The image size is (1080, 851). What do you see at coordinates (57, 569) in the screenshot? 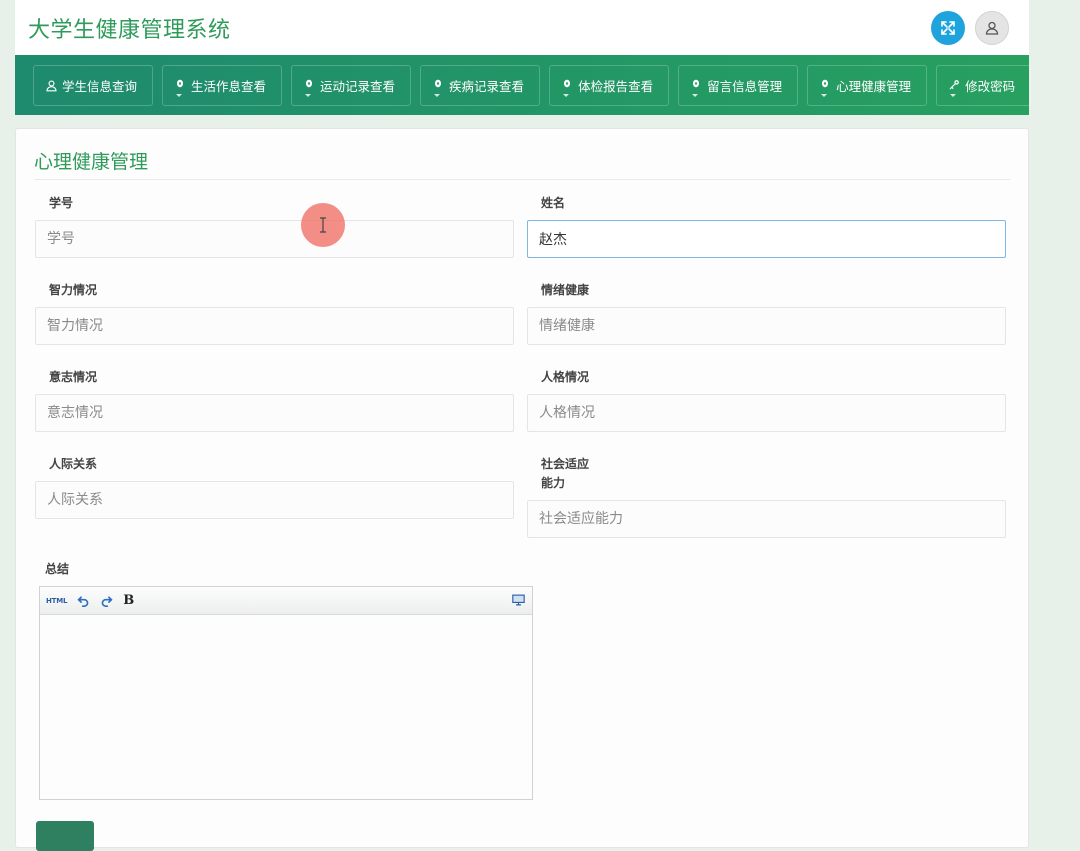
I see `summary-label: 总结` at bounding box center [57, 569].